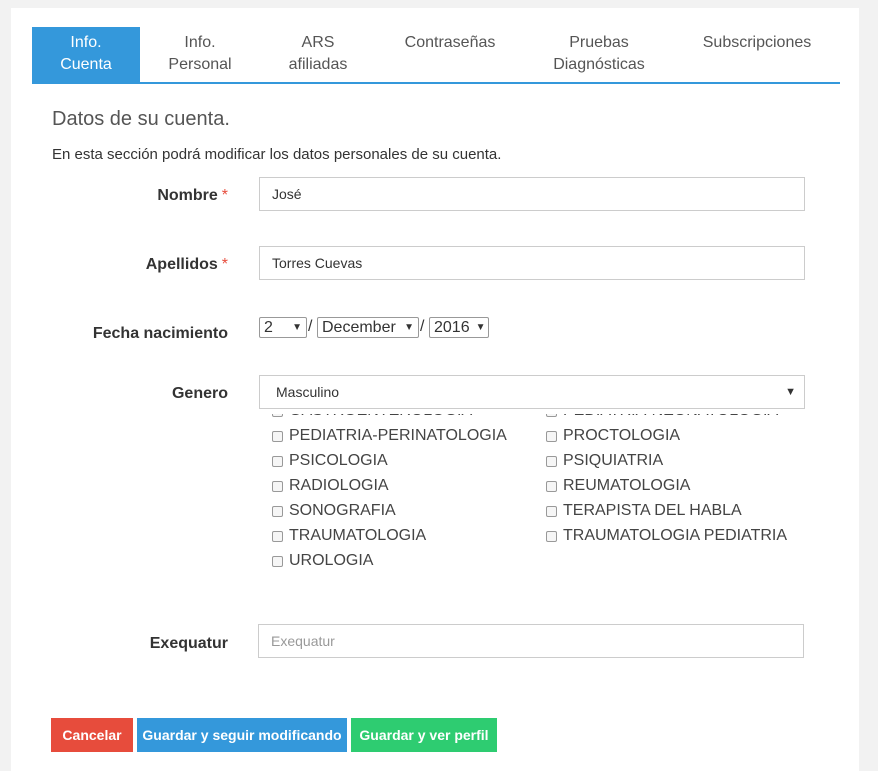 The height and width of the screenshot is (771, 878). I want to click on tab-label: Contraseñas, so click(450, 42).